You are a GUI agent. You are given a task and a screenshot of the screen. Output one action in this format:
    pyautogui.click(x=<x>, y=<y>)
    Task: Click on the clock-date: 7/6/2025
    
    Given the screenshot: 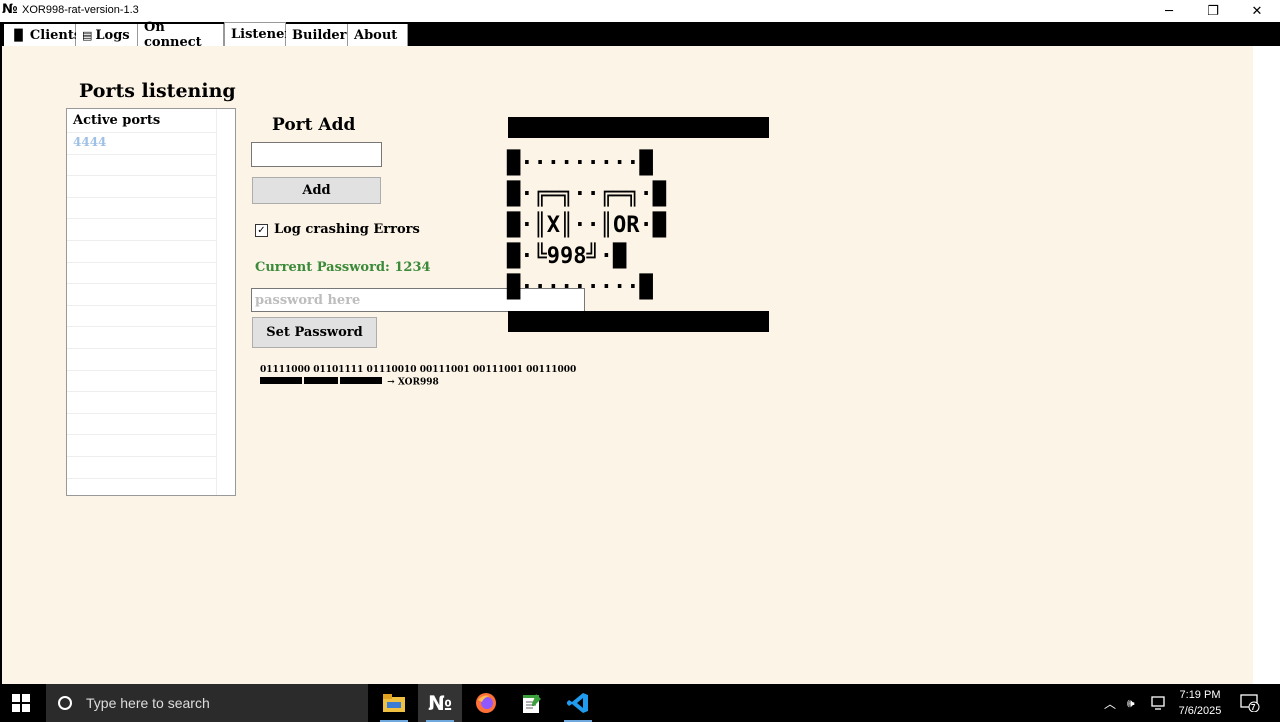 What is the action you would take?
    pyautogui.click(x=1200, y=711)
    